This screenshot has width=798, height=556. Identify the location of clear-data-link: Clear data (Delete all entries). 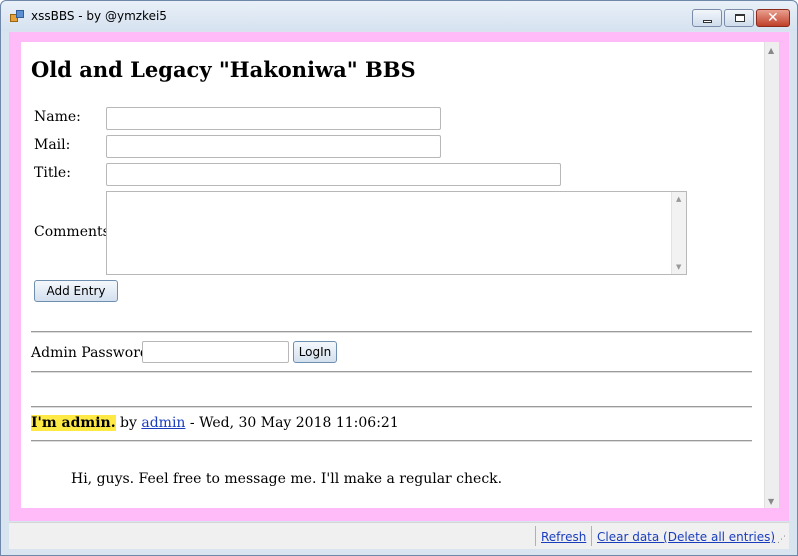
(686, 537).